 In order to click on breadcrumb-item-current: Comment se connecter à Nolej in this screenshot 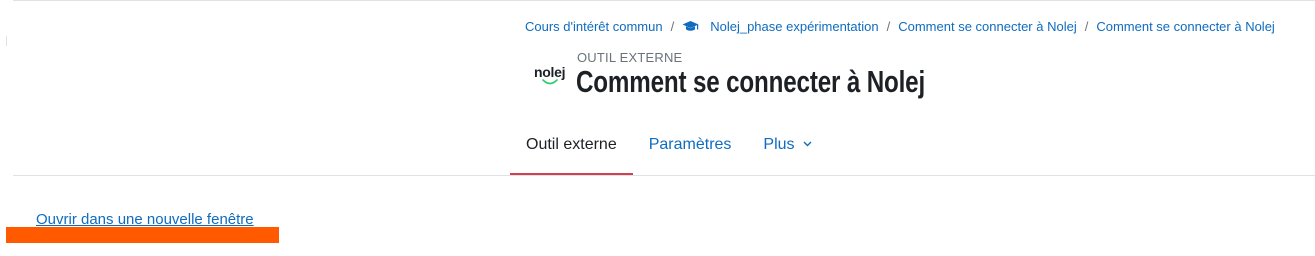, I will do `click(1185, 26)`.